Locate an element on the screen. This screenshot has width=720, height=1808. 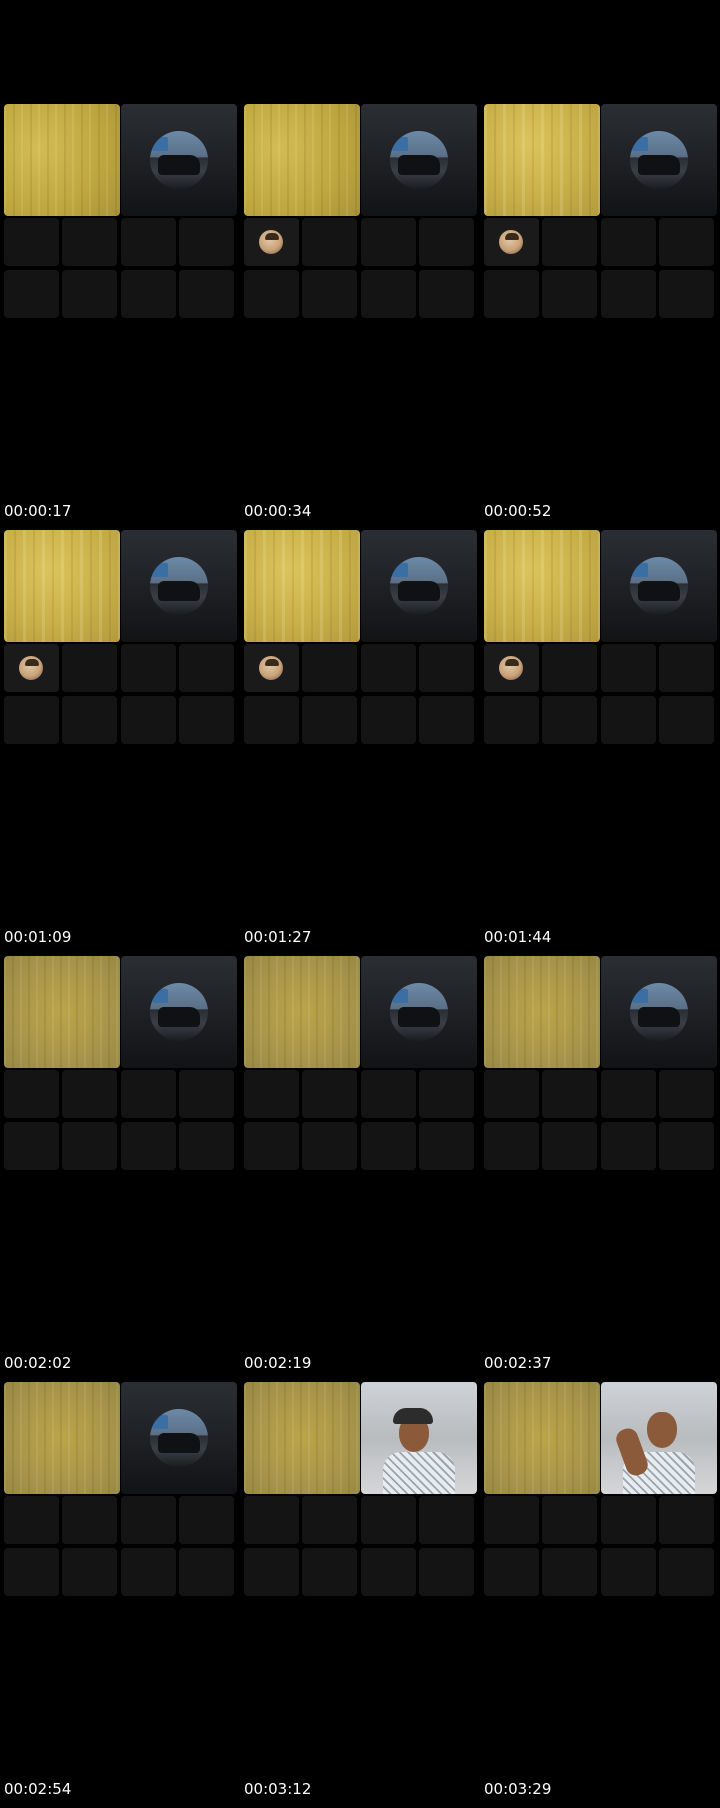
frame-1: 00:00:17 is located at coordinates (124, 317).